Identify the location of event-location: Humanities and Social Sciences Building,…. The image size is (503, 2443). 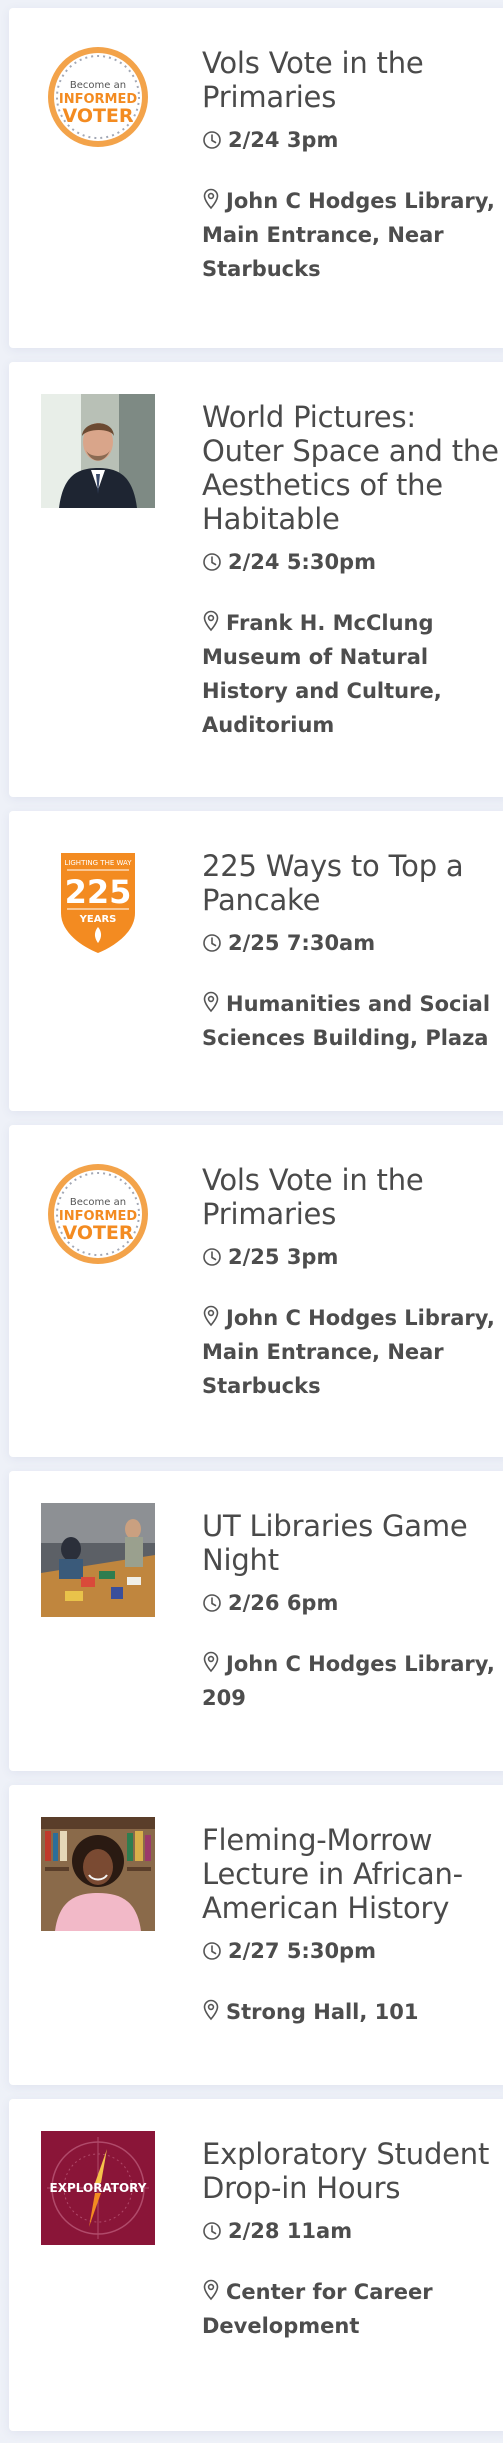
(352, 1021).